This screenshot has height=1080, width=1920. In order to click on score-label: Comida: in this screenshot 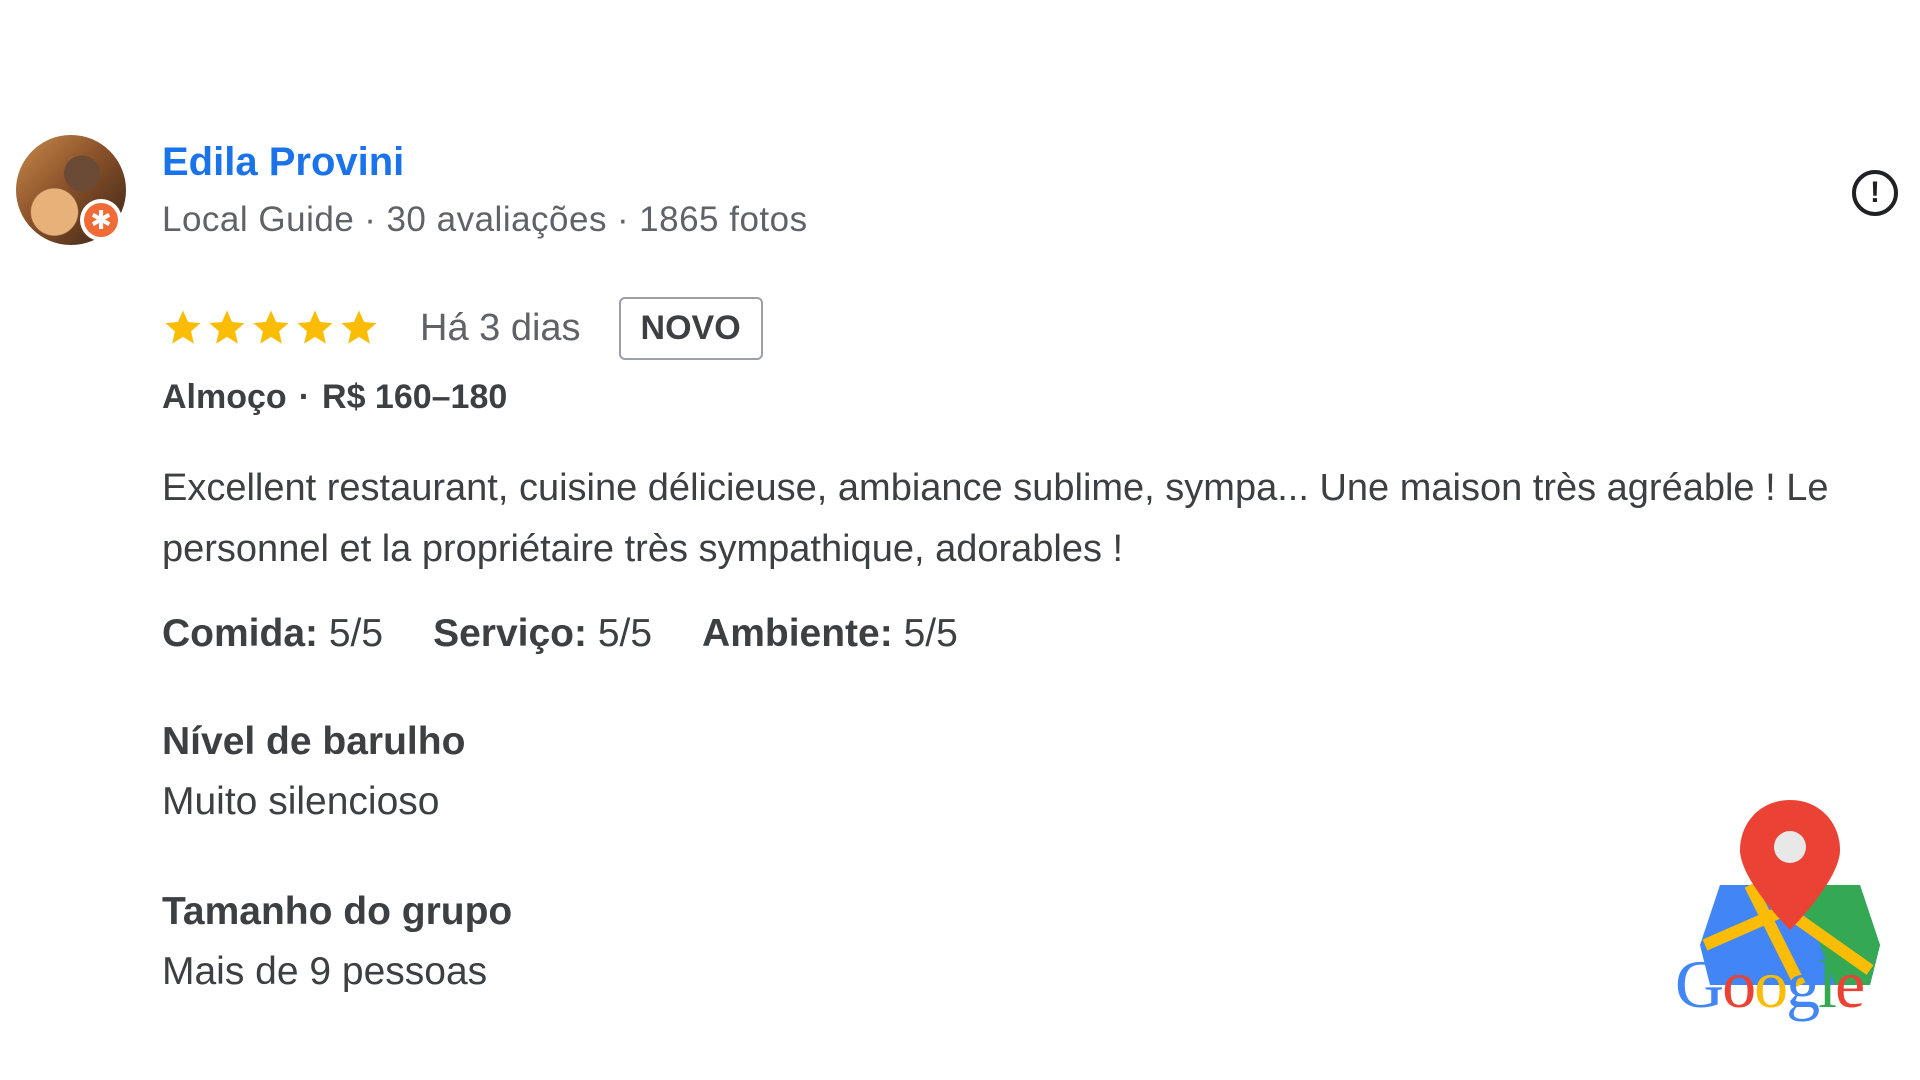, I will do `click(240, 633)`.